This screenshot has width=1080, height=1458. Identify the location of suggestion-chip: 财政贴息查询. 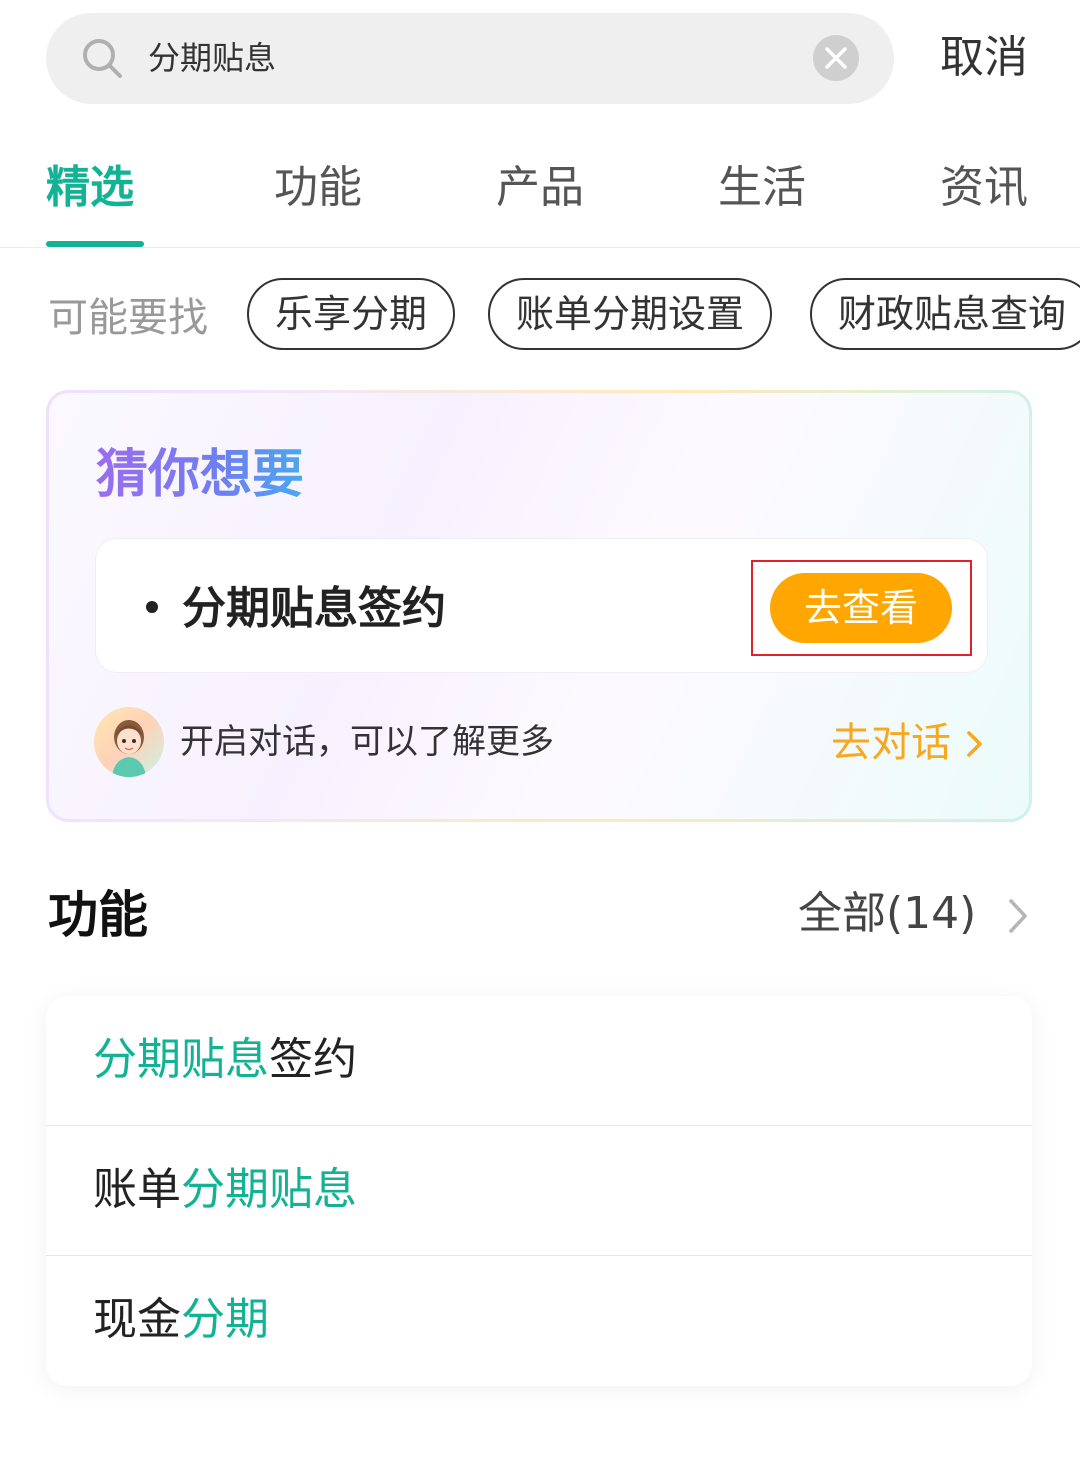
(945, 314).